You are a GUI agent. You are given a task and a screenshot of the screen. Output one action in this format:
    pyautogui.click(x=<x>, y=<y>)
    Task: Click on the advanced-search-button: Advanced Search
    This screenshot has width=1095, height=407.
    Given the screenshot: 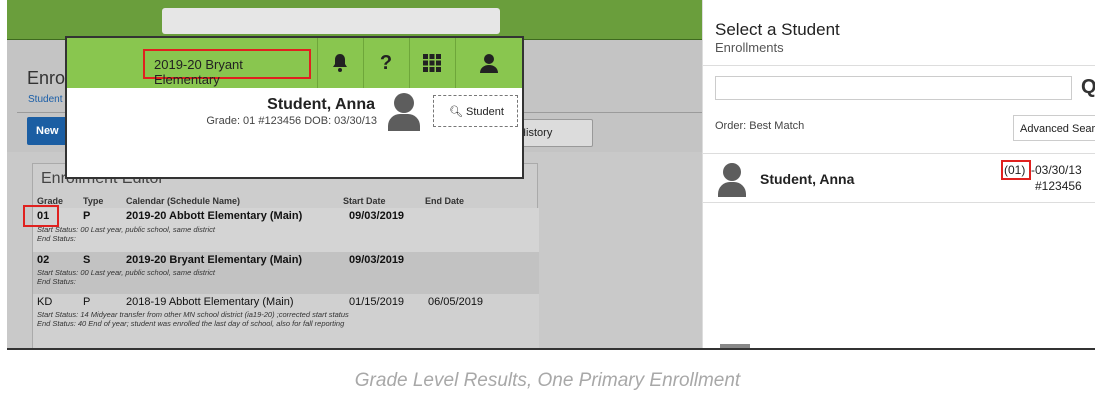 What is the action you would take?
    pyautogui.click(x=1054, y=128)
    